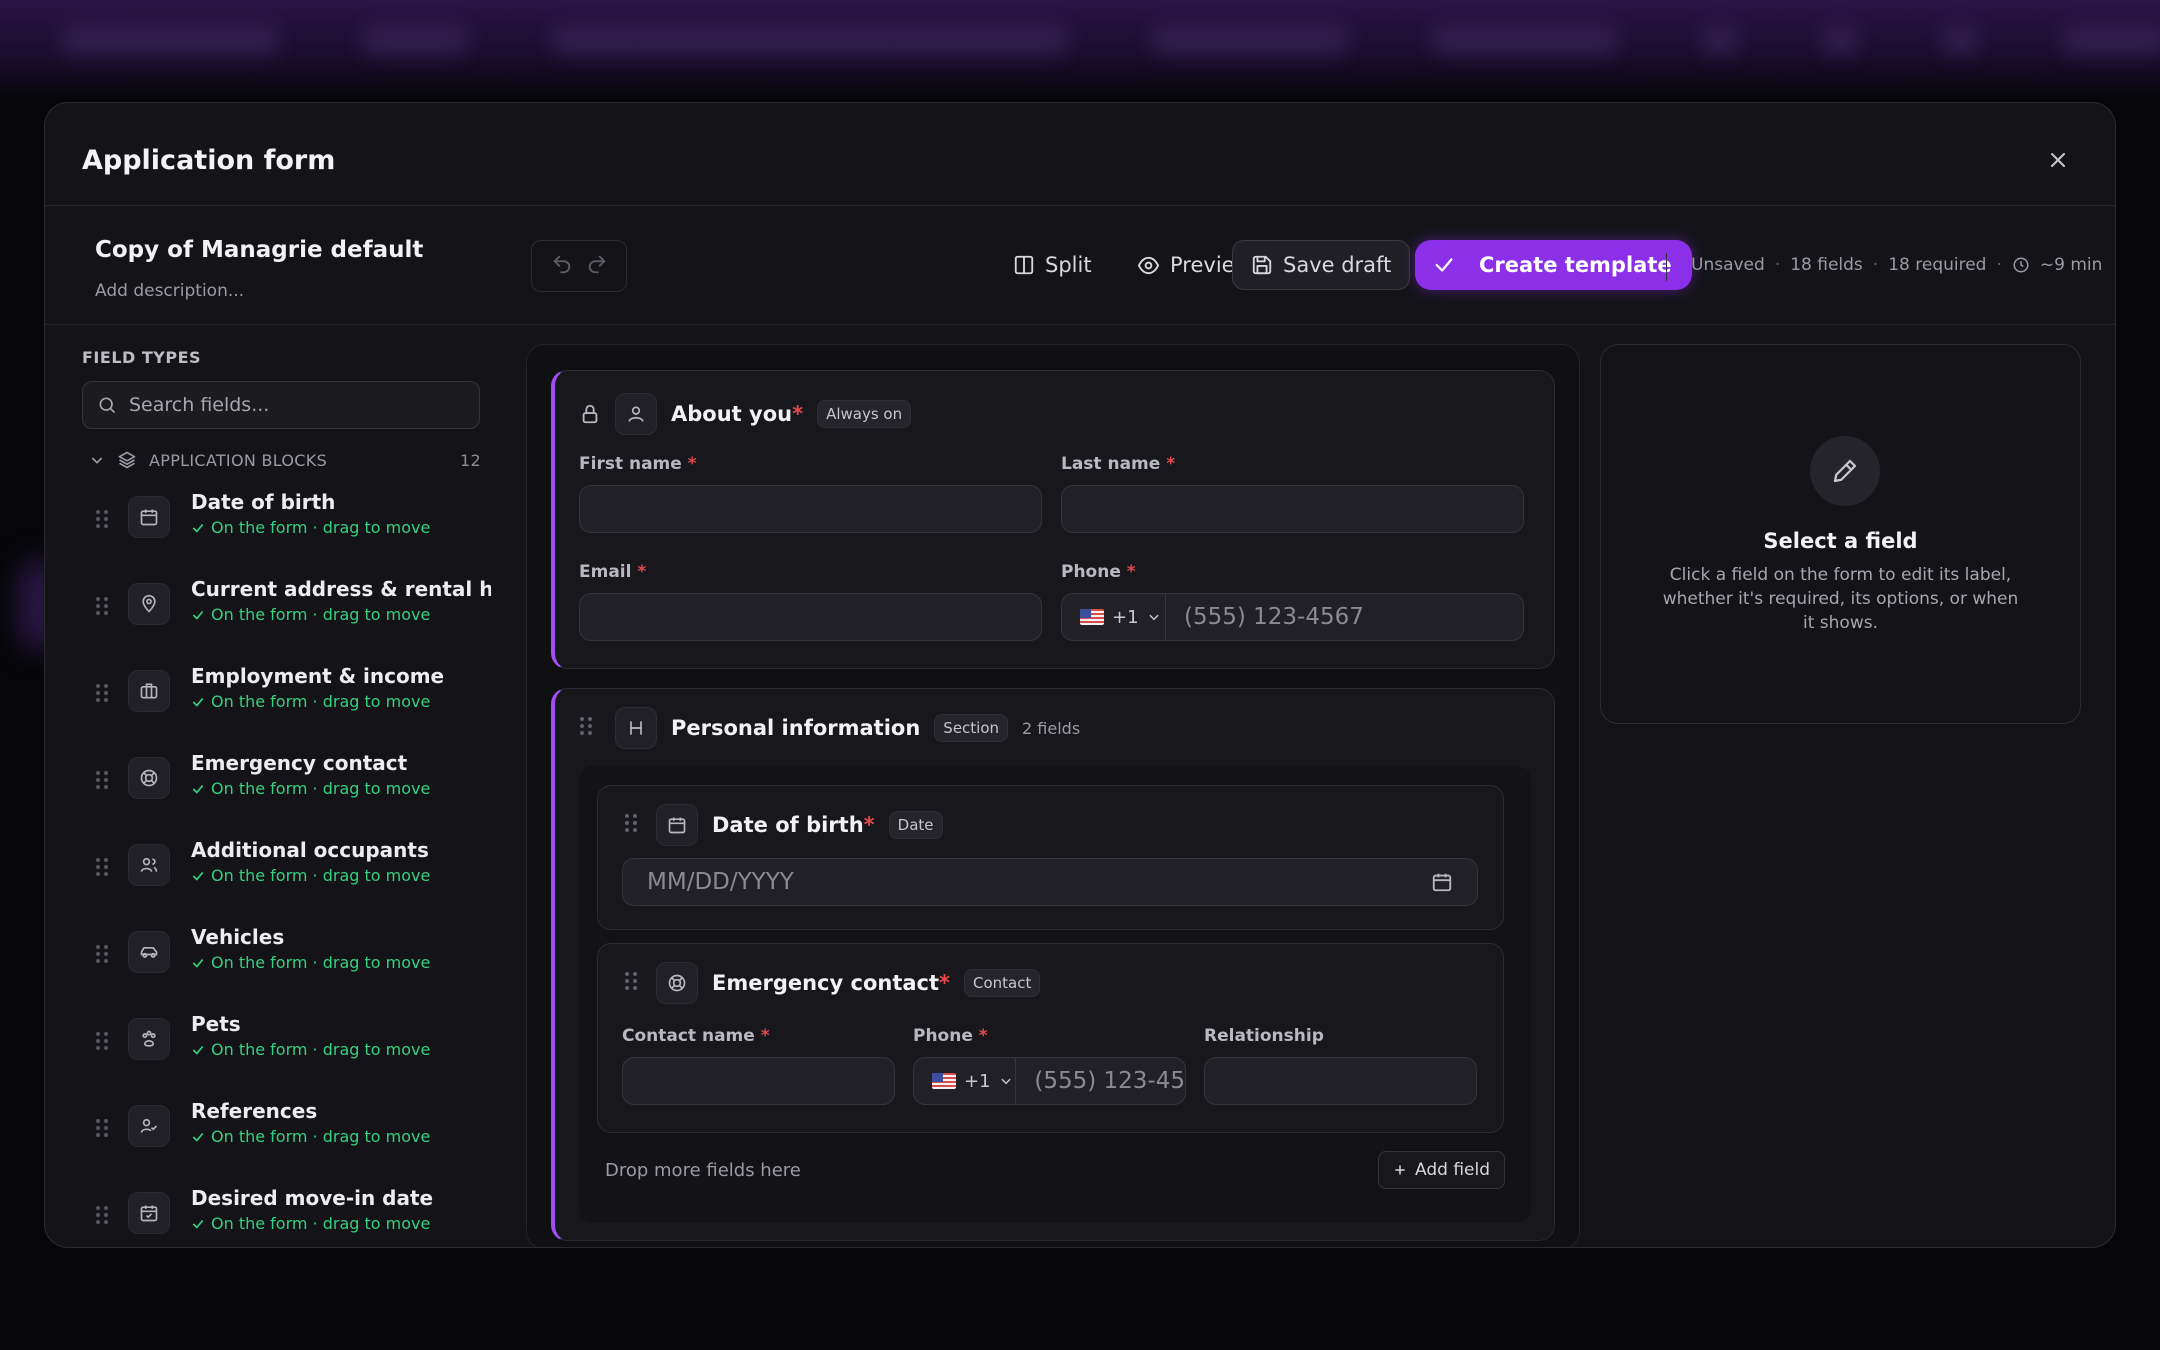  I want to click on background-app-header, so click(1080, 50).